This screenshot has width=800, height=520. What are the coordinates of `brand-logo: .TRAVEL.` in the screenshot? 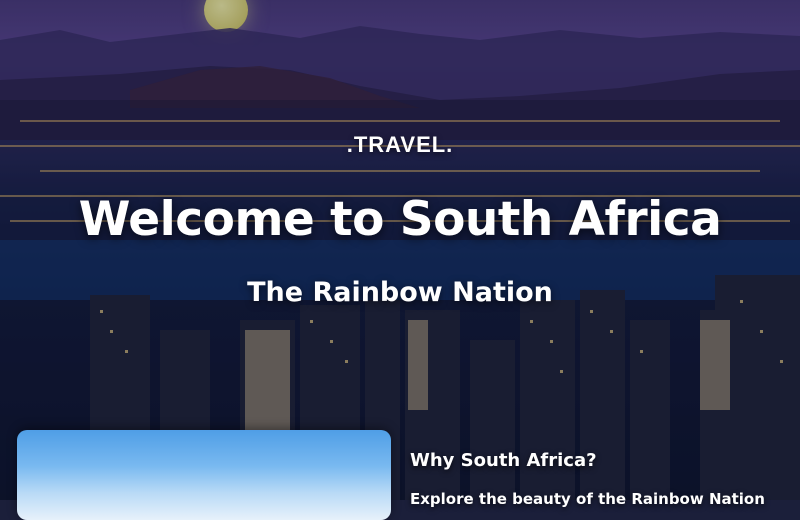 It's located at (400, 145).